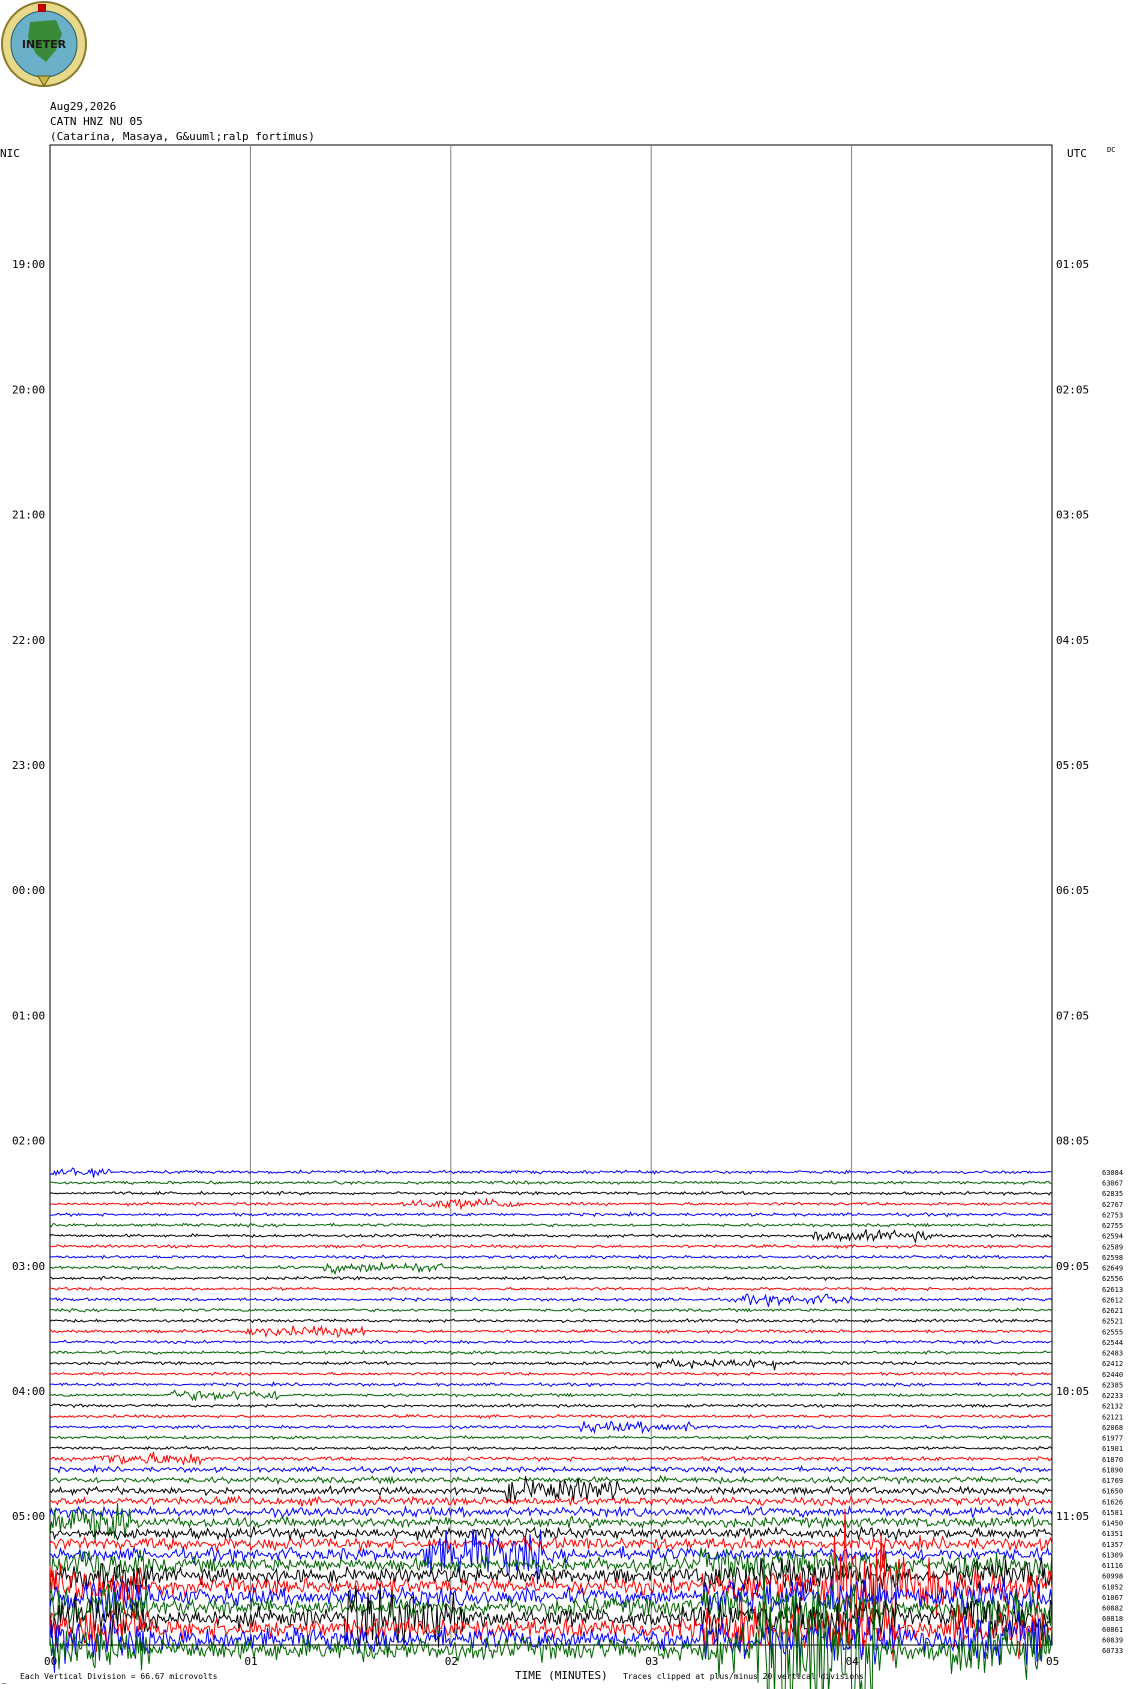 Image resolution: width=1130 pixels, height=1689 pixels. I want to click on right-hour-label: 06:05, so click(1072, 890).